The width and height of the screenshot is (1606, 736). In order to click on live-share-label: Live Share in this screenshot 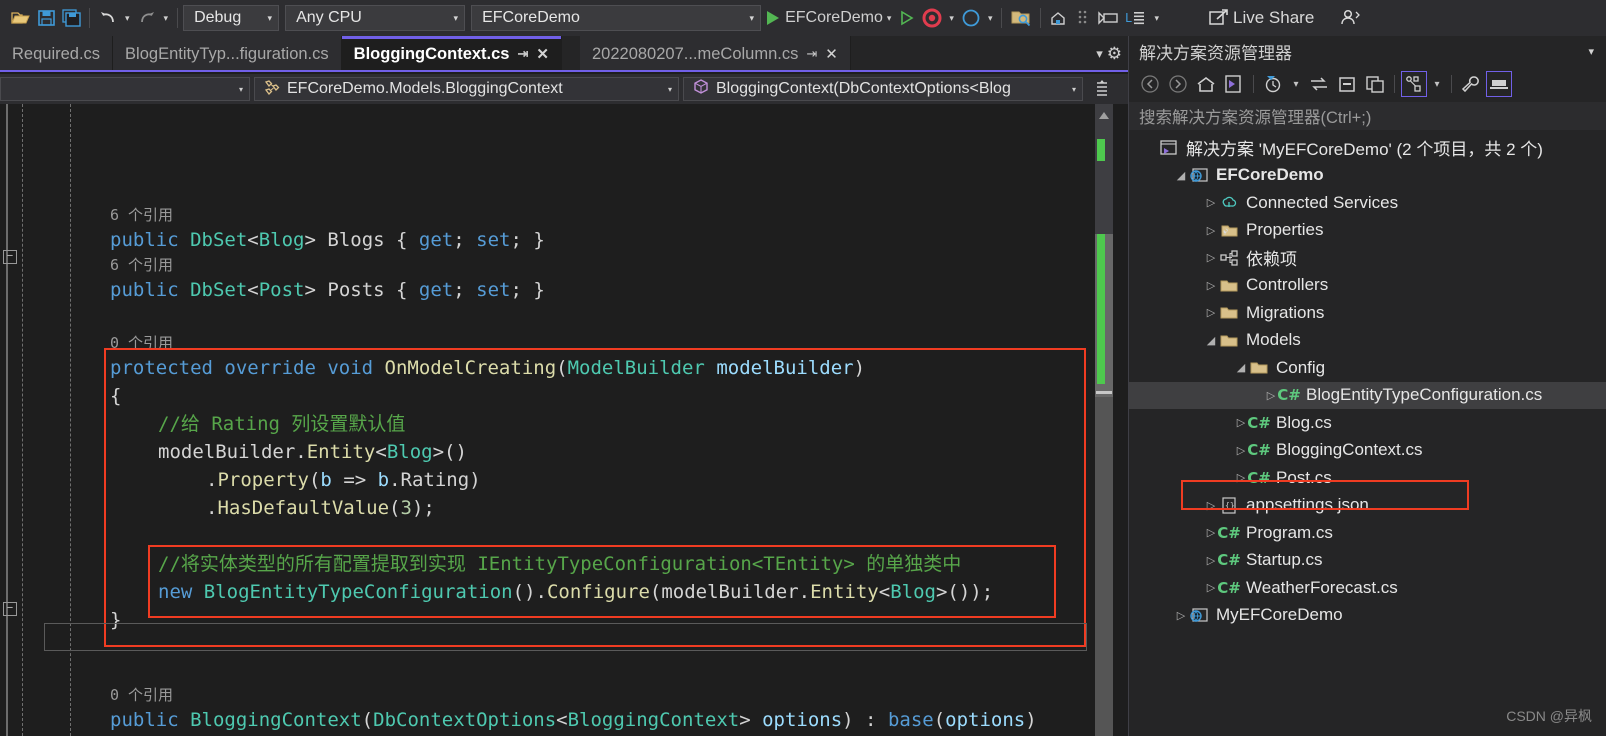, I will do `click(1273, 18)`.